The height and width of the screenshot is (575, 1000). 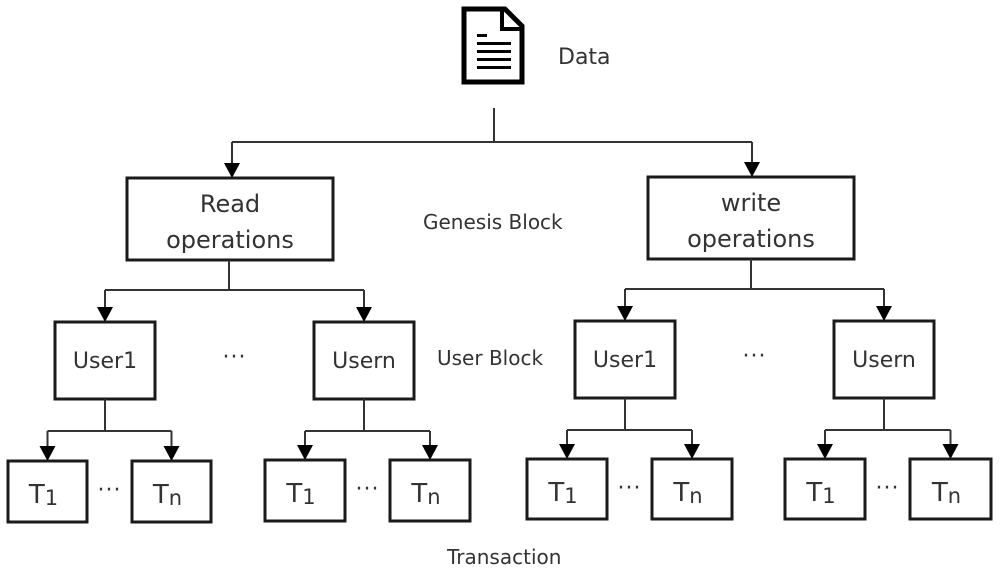 What do you see at coordinates (230, 204) in the screenshot?
I see `read-operations-box-line1: Read` at bounding box center [230, 204].